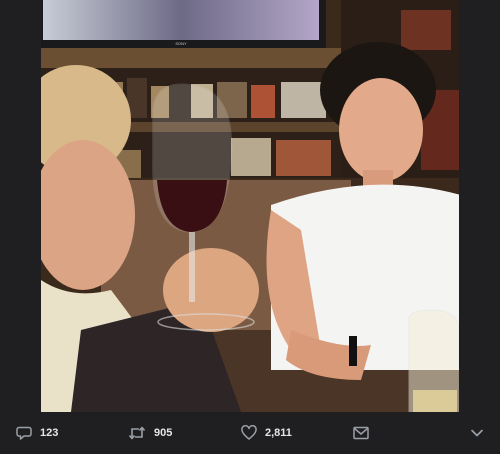 This screenshot has width=500, height=454. What do you see at coordinates (37, 433) in the screenshot?
I see `reply-button: 123` at bounding box center [37, 433].